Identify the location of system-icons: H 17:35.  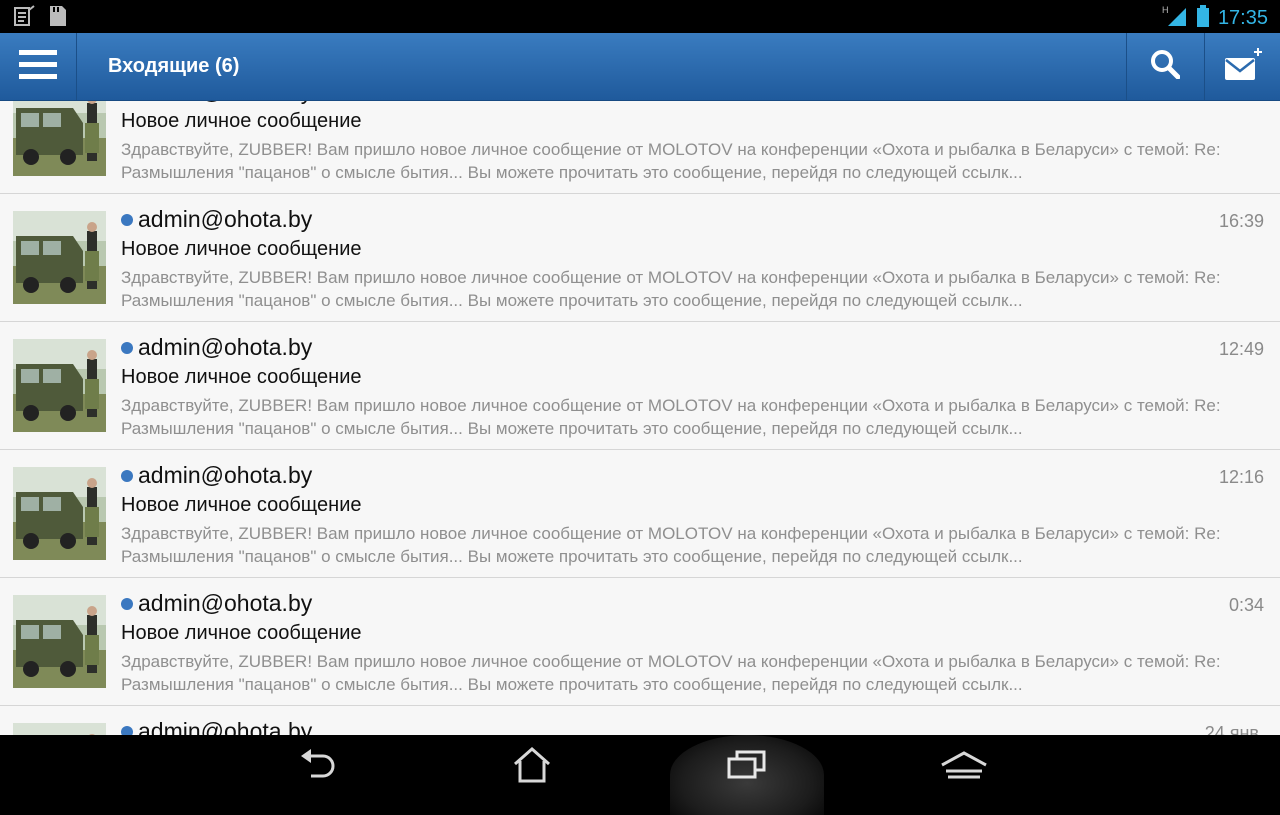
(1215, 18).